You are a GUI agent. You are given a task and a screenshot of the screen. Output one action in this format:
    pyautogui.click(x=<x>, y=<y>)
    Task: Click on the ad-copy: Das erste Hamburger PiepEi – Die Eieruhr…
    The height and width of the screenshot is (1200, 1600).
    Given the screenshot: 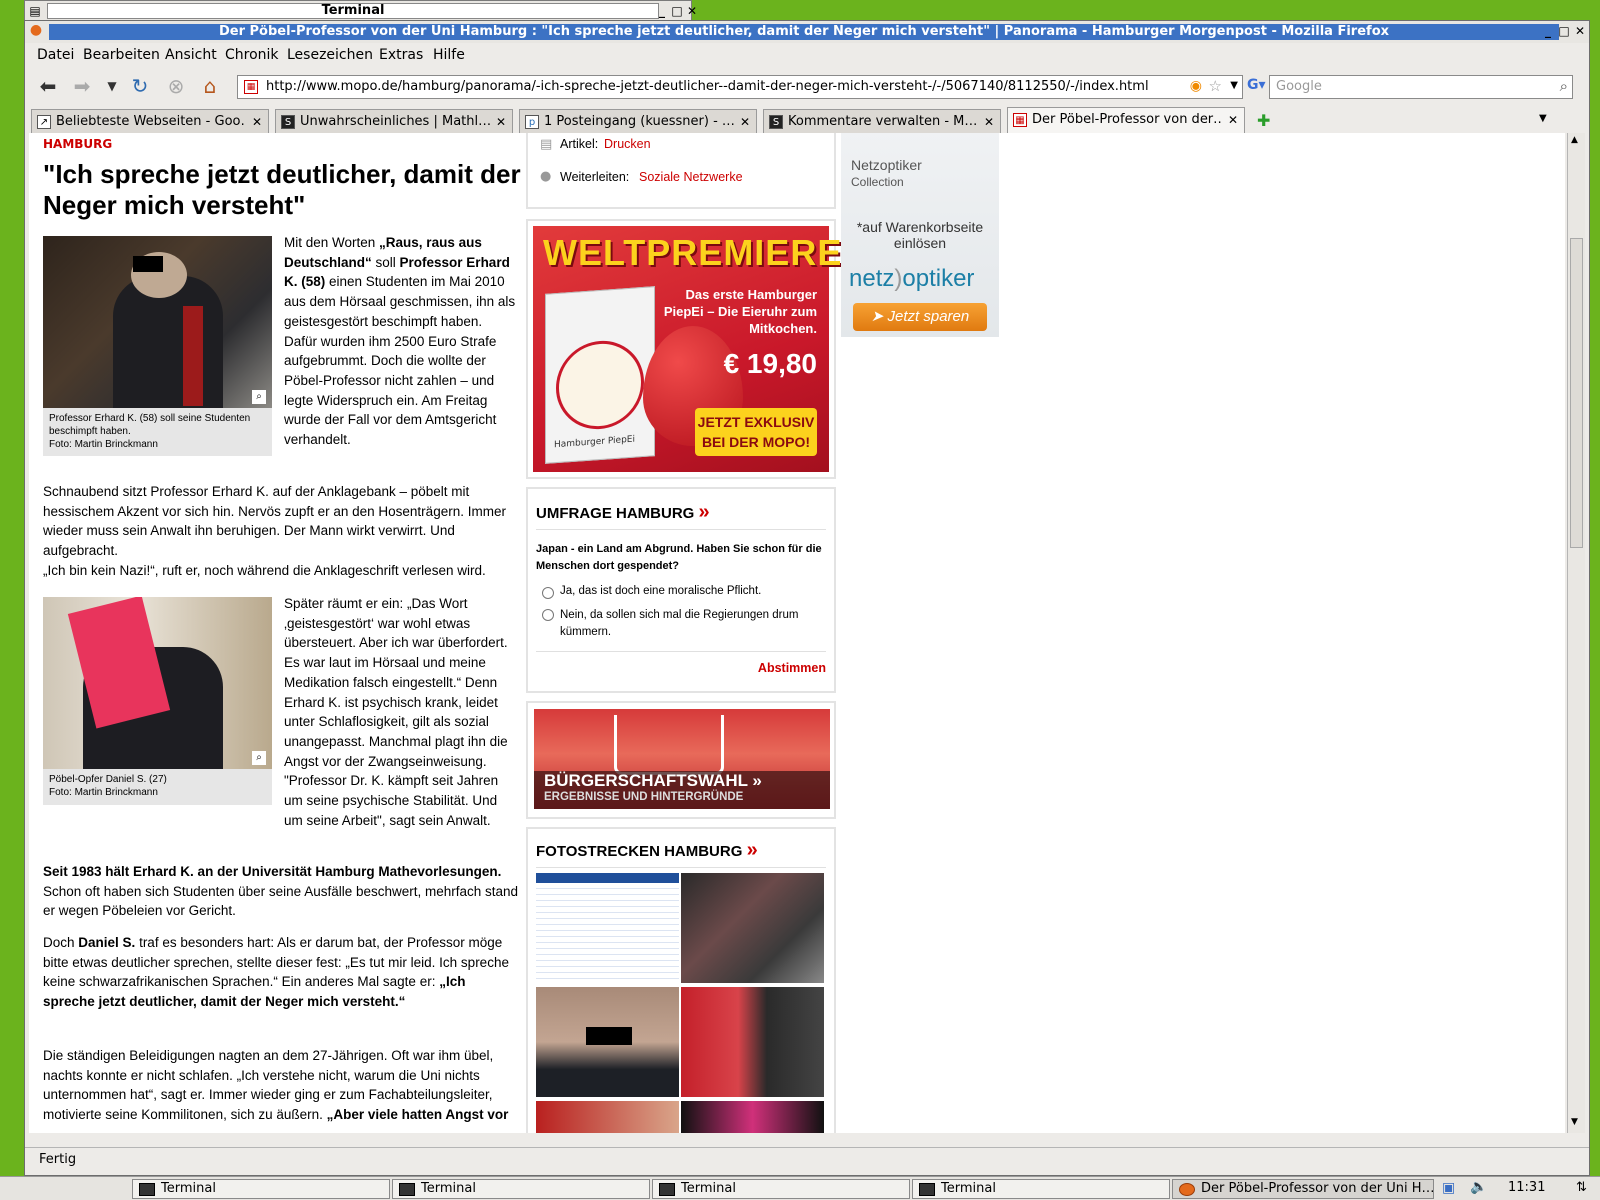 What is the action you would take?
    pyautogui.click(x=740, y=311)
    